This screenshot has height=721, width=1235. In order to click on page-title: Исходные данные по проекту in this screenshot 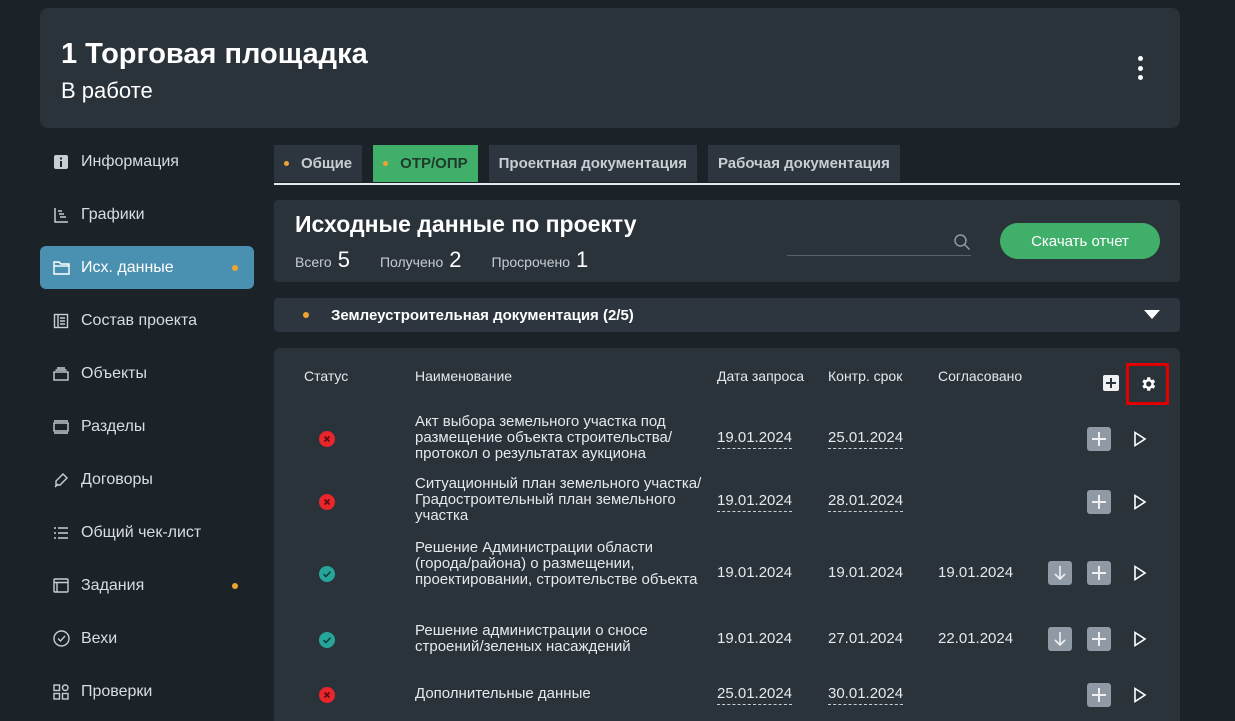, I will do `click(466, 224)`.